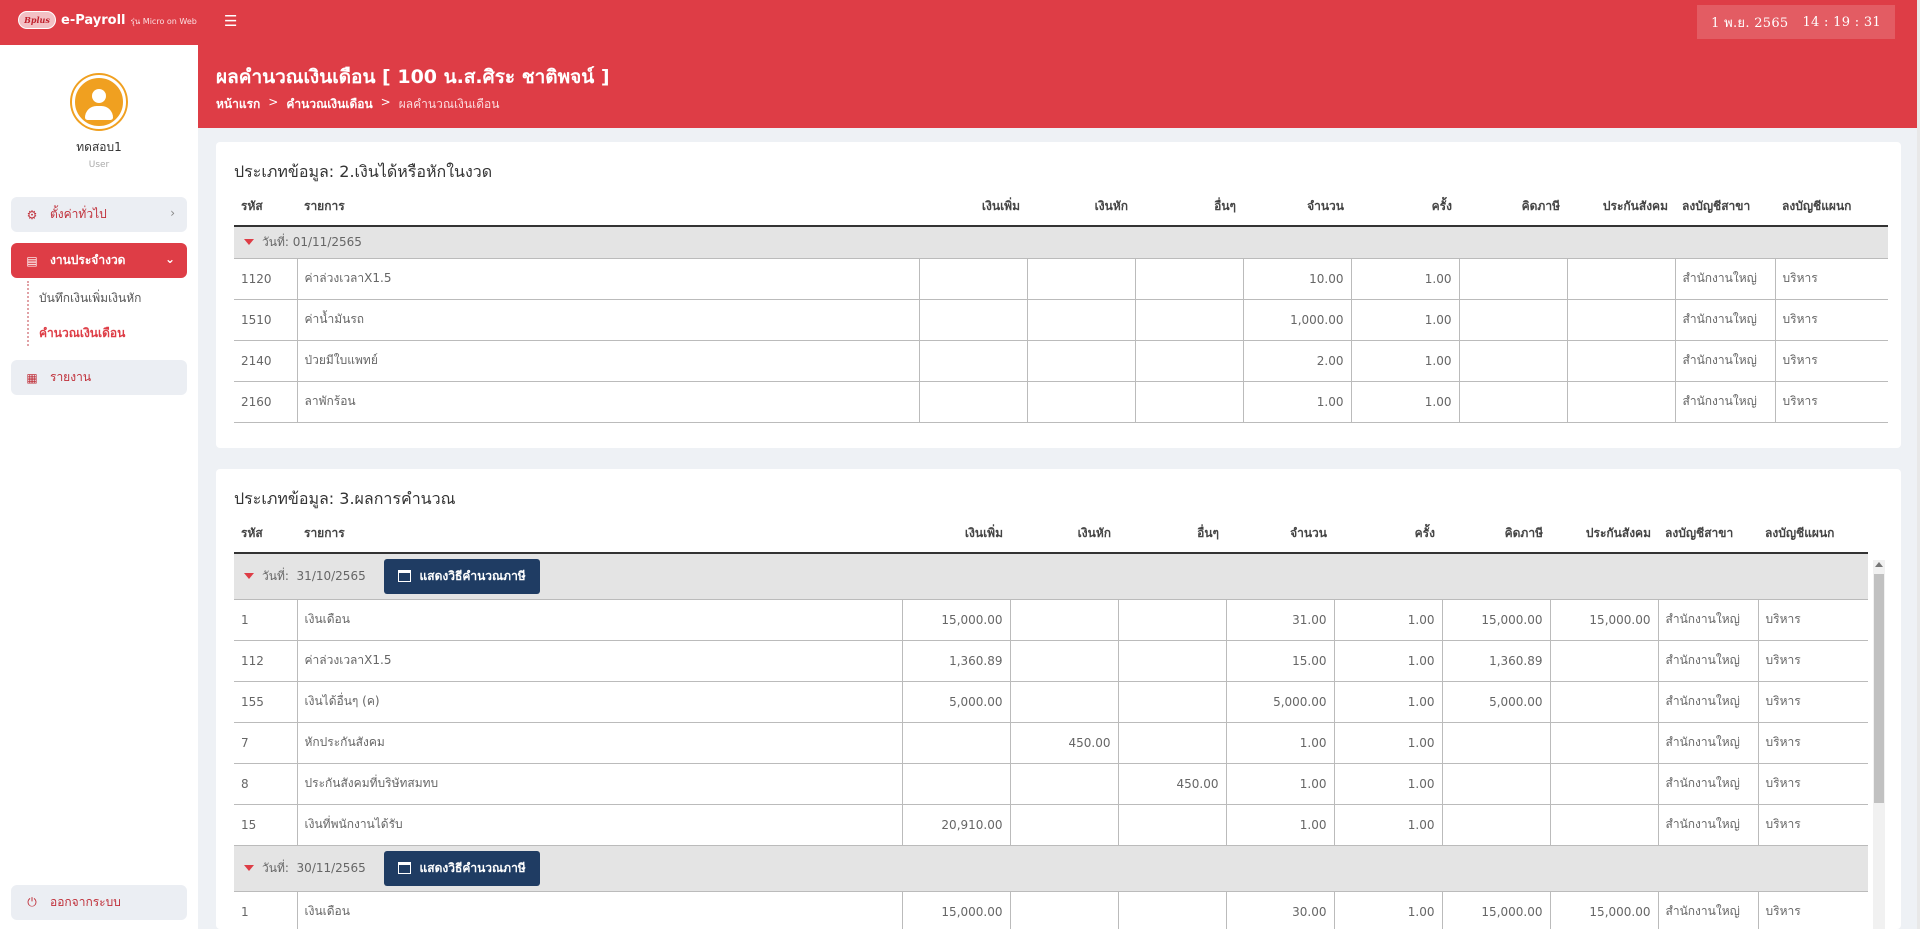 Image resolution: width=1920 pixels, height=929 pixels. I want to click on sidebar-item-period-work: ▤ งานประจำงวด ⌄, so click(99, 260).